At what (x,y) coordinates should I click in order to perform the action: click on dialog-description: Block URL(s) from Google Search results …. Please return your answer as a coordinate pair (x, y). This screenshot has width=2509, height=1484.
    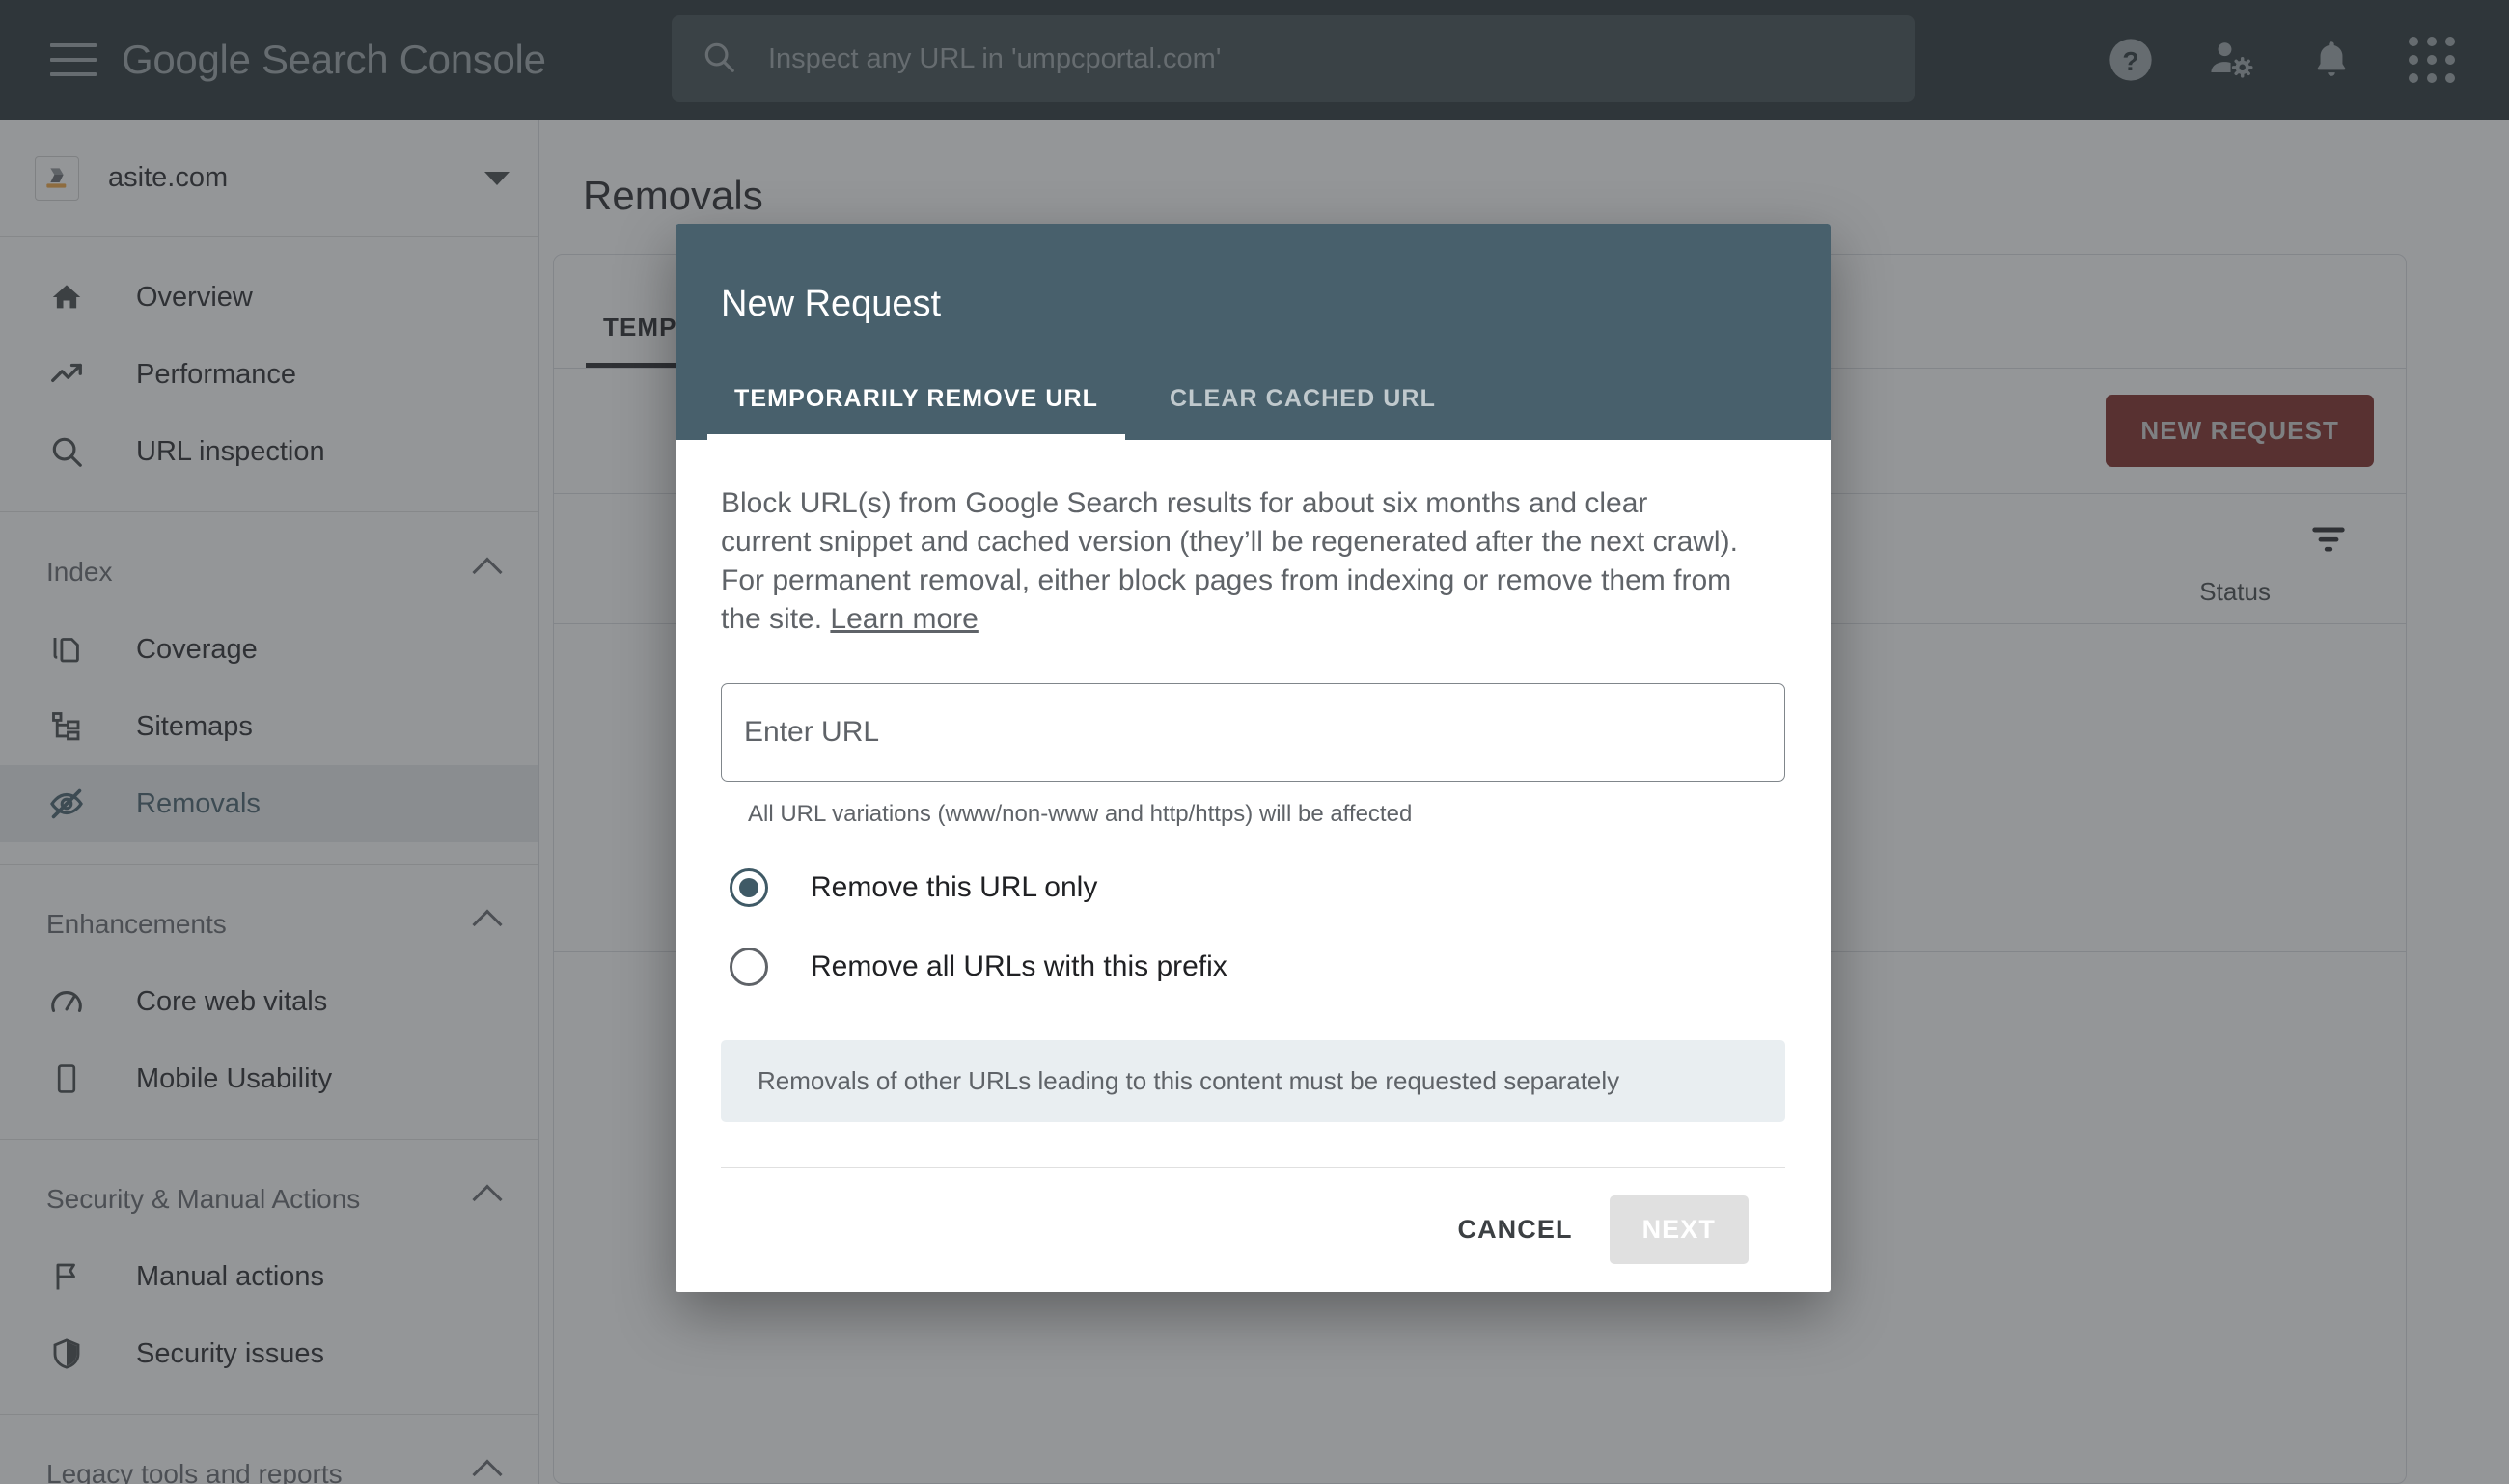
    Looking at the image, I should click on (1230, 561).